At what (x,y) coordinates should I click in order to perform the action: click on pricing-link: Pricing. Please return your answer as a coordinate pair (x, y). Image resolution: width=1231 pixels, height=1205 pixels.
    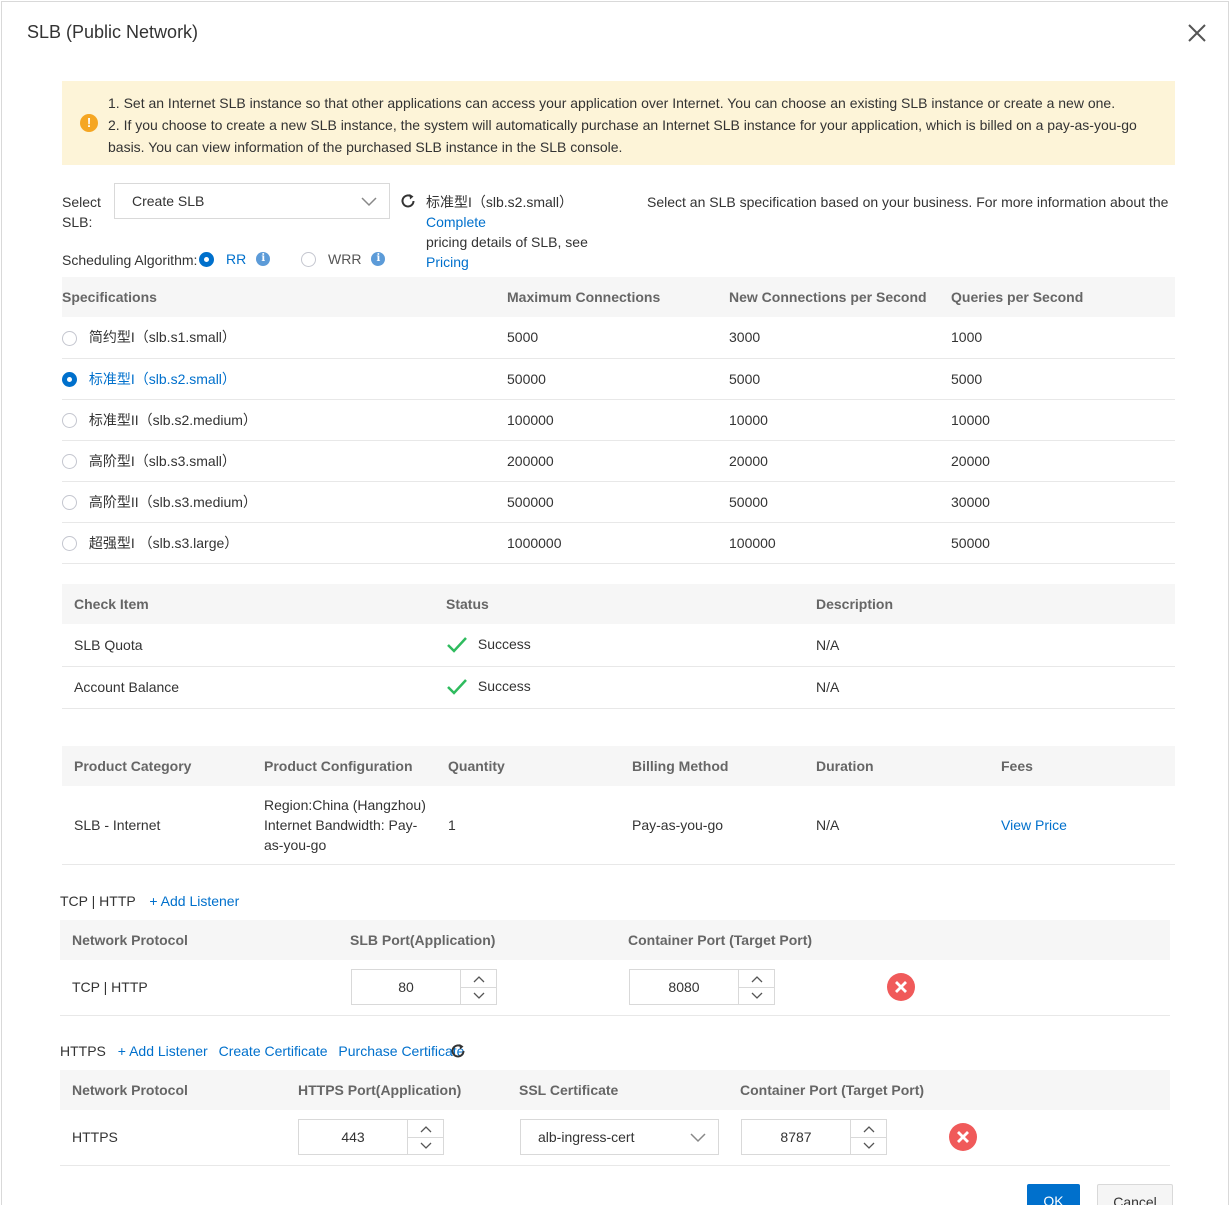
    Looking at the image, I should click on (447, 262).